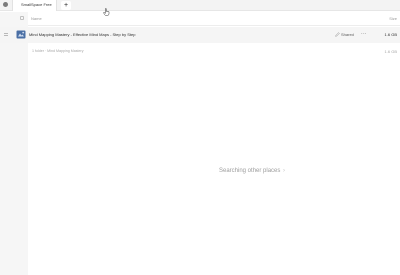  What do you see at coordinates (284, 171) in the screenshot?
I see `chevron-right-icon: ›` at bounding box center [284, 171].